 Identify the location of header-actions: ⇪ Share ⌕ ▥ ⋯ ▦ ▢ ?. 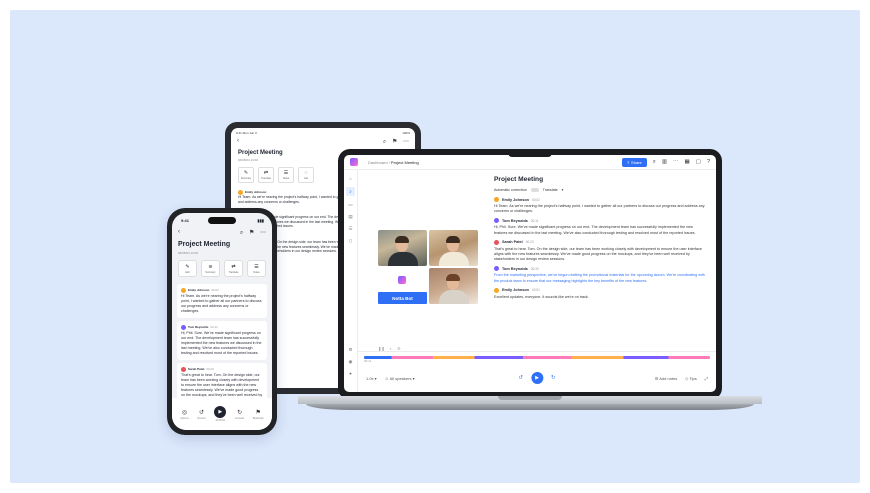
(665, 162).